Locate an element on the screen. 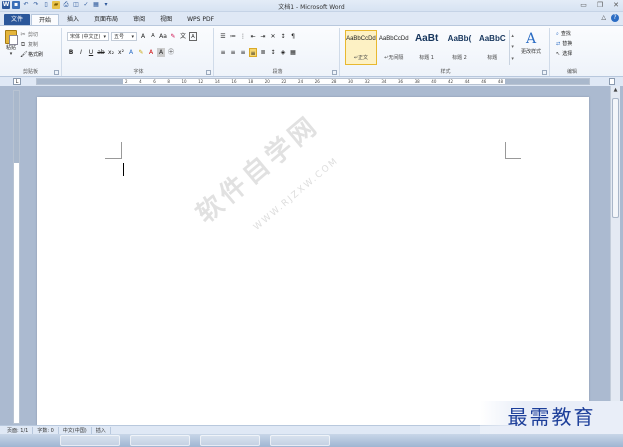  page-count: 页面: 1/1 is located at coordinates (18, 430).